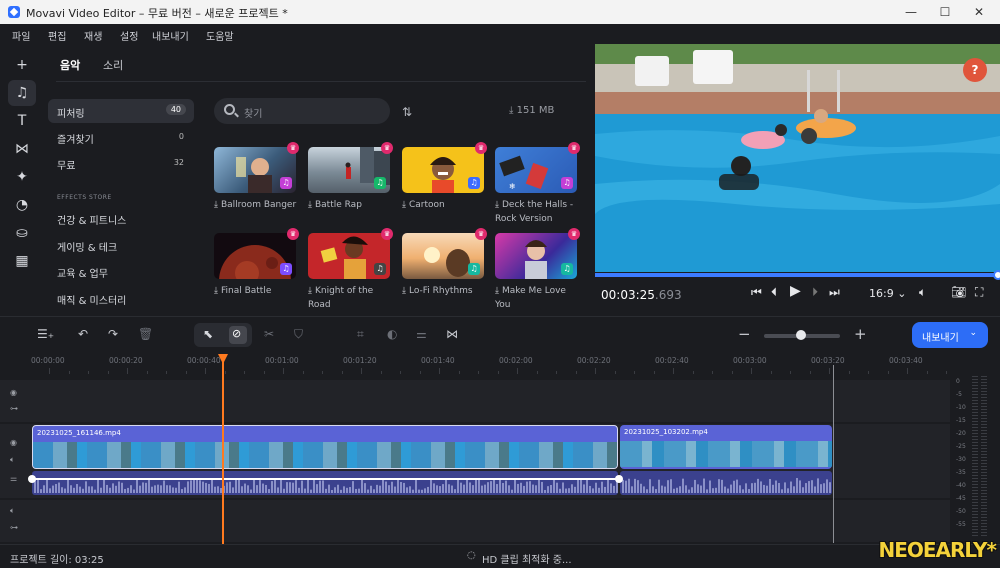 This screenshot has width=1000, height=568. I want to click on next-frame-icon: ⏵, so click(815, 292).